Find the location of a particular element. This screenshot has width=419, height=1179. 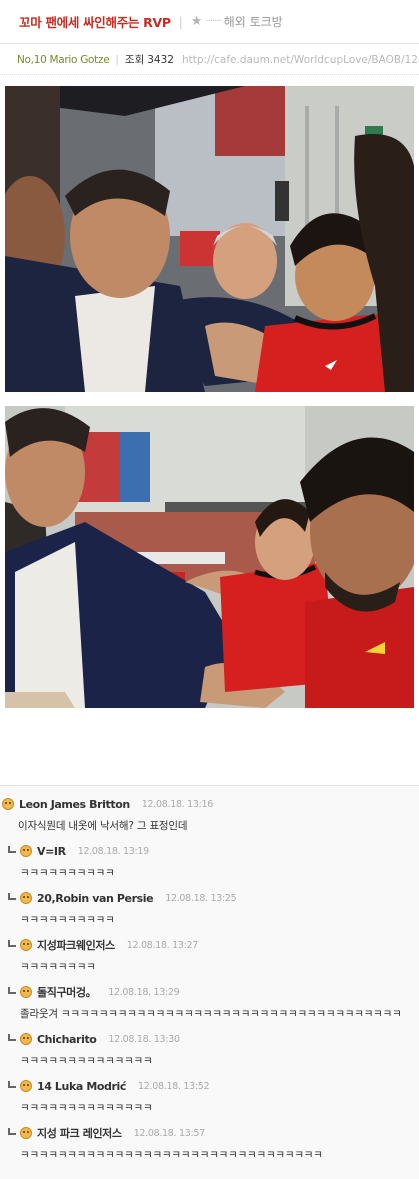

comment-nickname: 14 Luka Modrić is located at coordinates (81, 1086).